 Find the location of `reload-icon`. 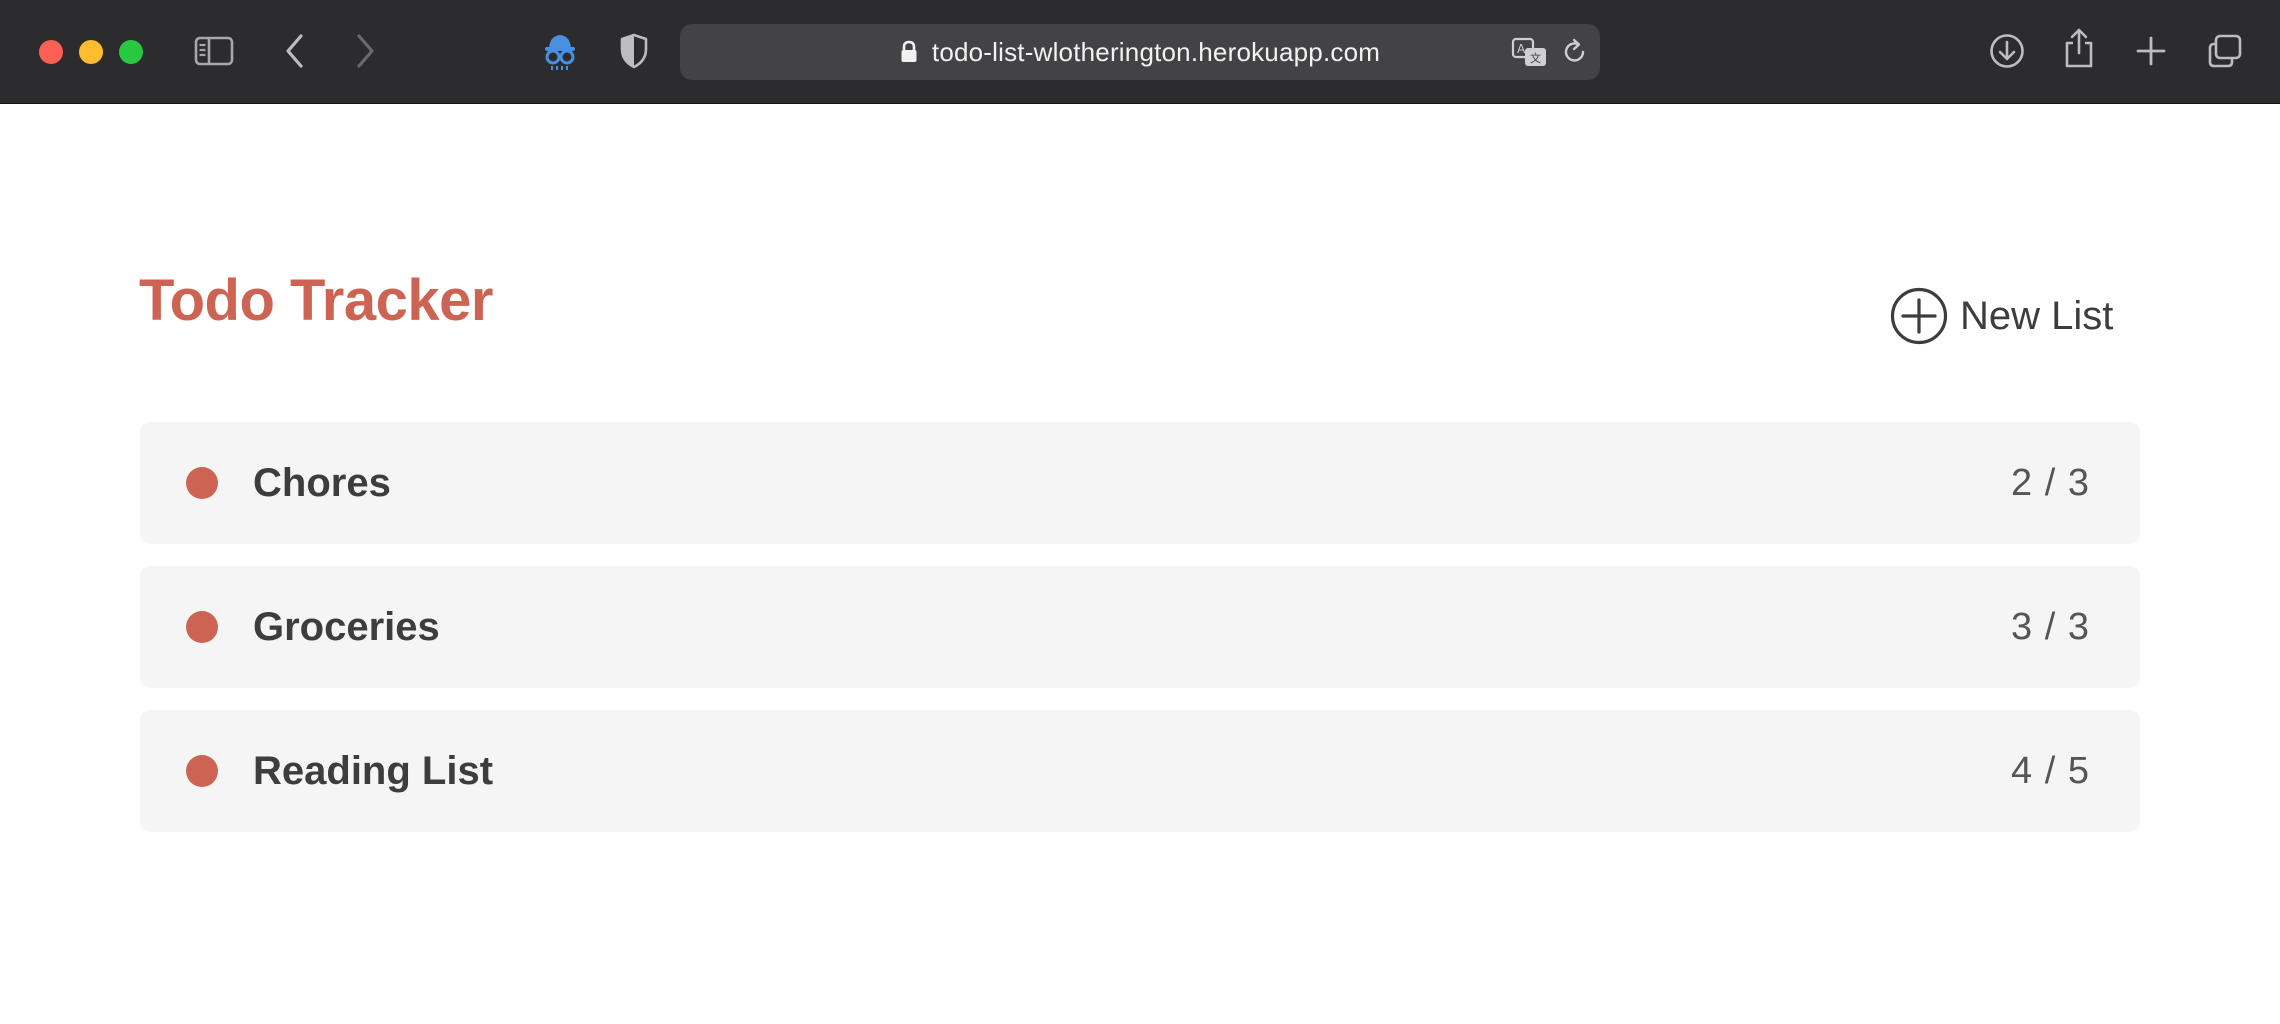

reload-icon is located at coordinates (1575, 52).